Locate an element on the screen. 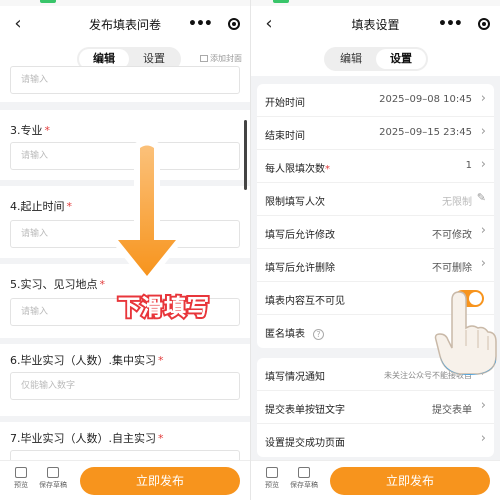 The width and height of the screenshot is (500, 500). setting-row-submit-limit: 每人限填次数* 1 › is located at coordinates (375, 166).